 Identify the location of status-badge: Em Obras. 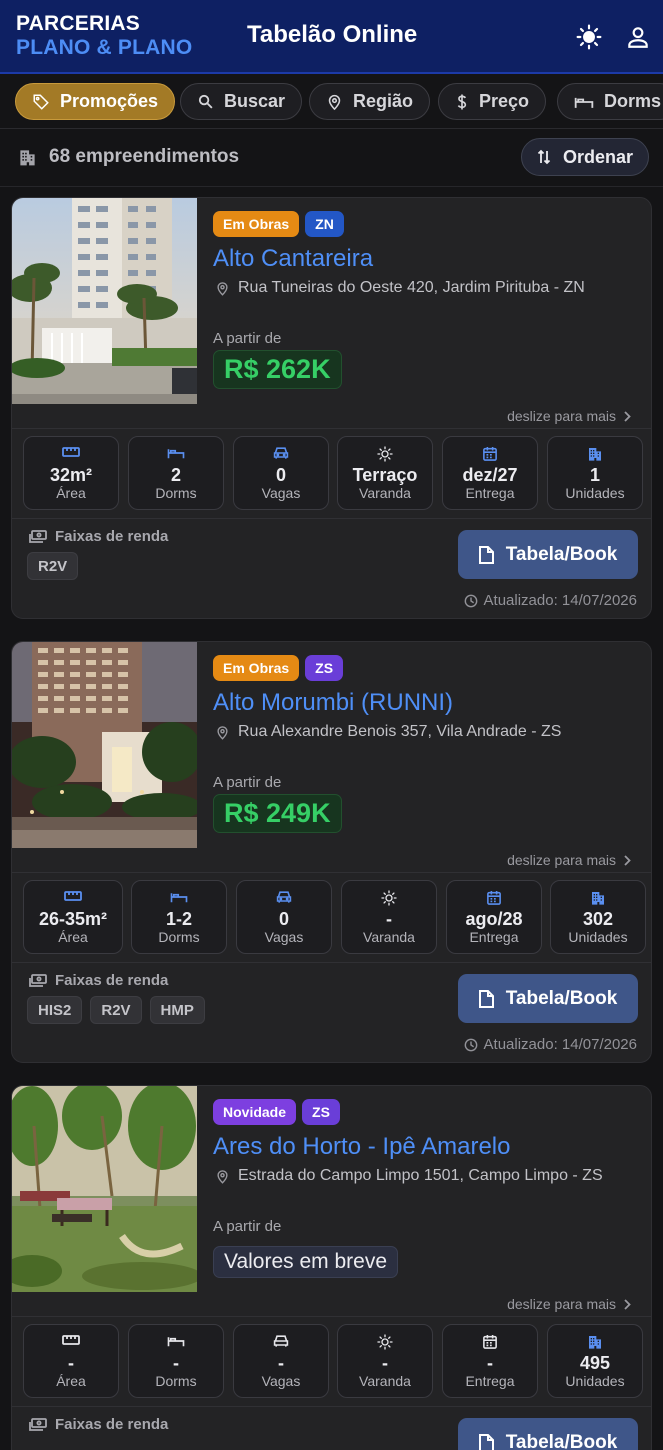
(256, 668).